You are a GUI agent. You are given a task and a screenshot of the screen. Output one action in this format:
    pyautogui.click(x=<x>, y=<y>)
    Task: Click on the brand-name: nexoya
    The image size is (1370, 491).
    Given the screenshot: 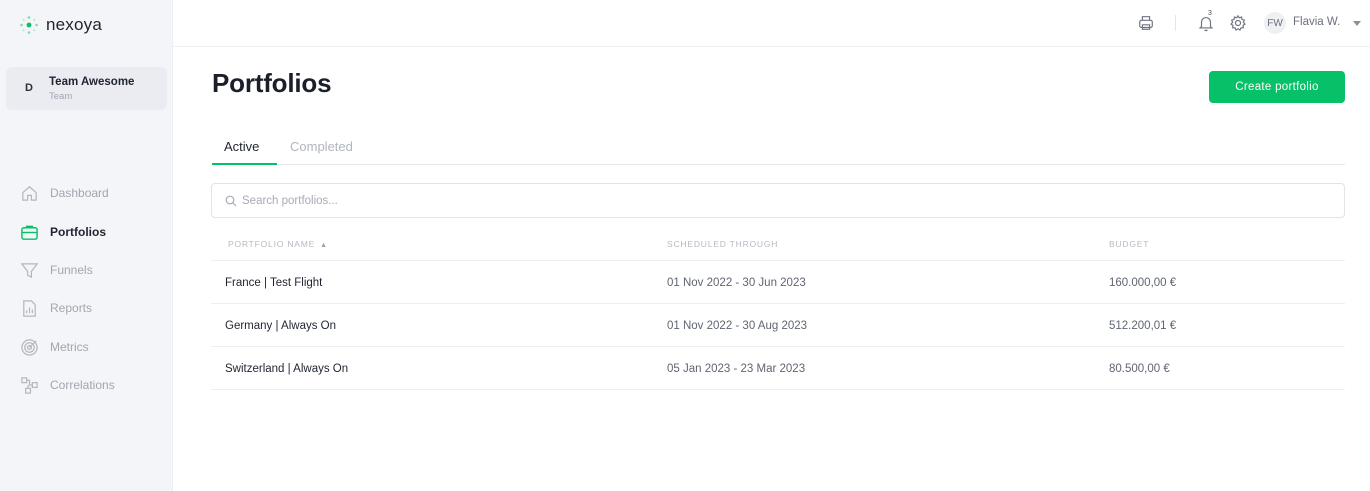 What is the action you would take?
    pyautogui.click(x=74, y=24)
    